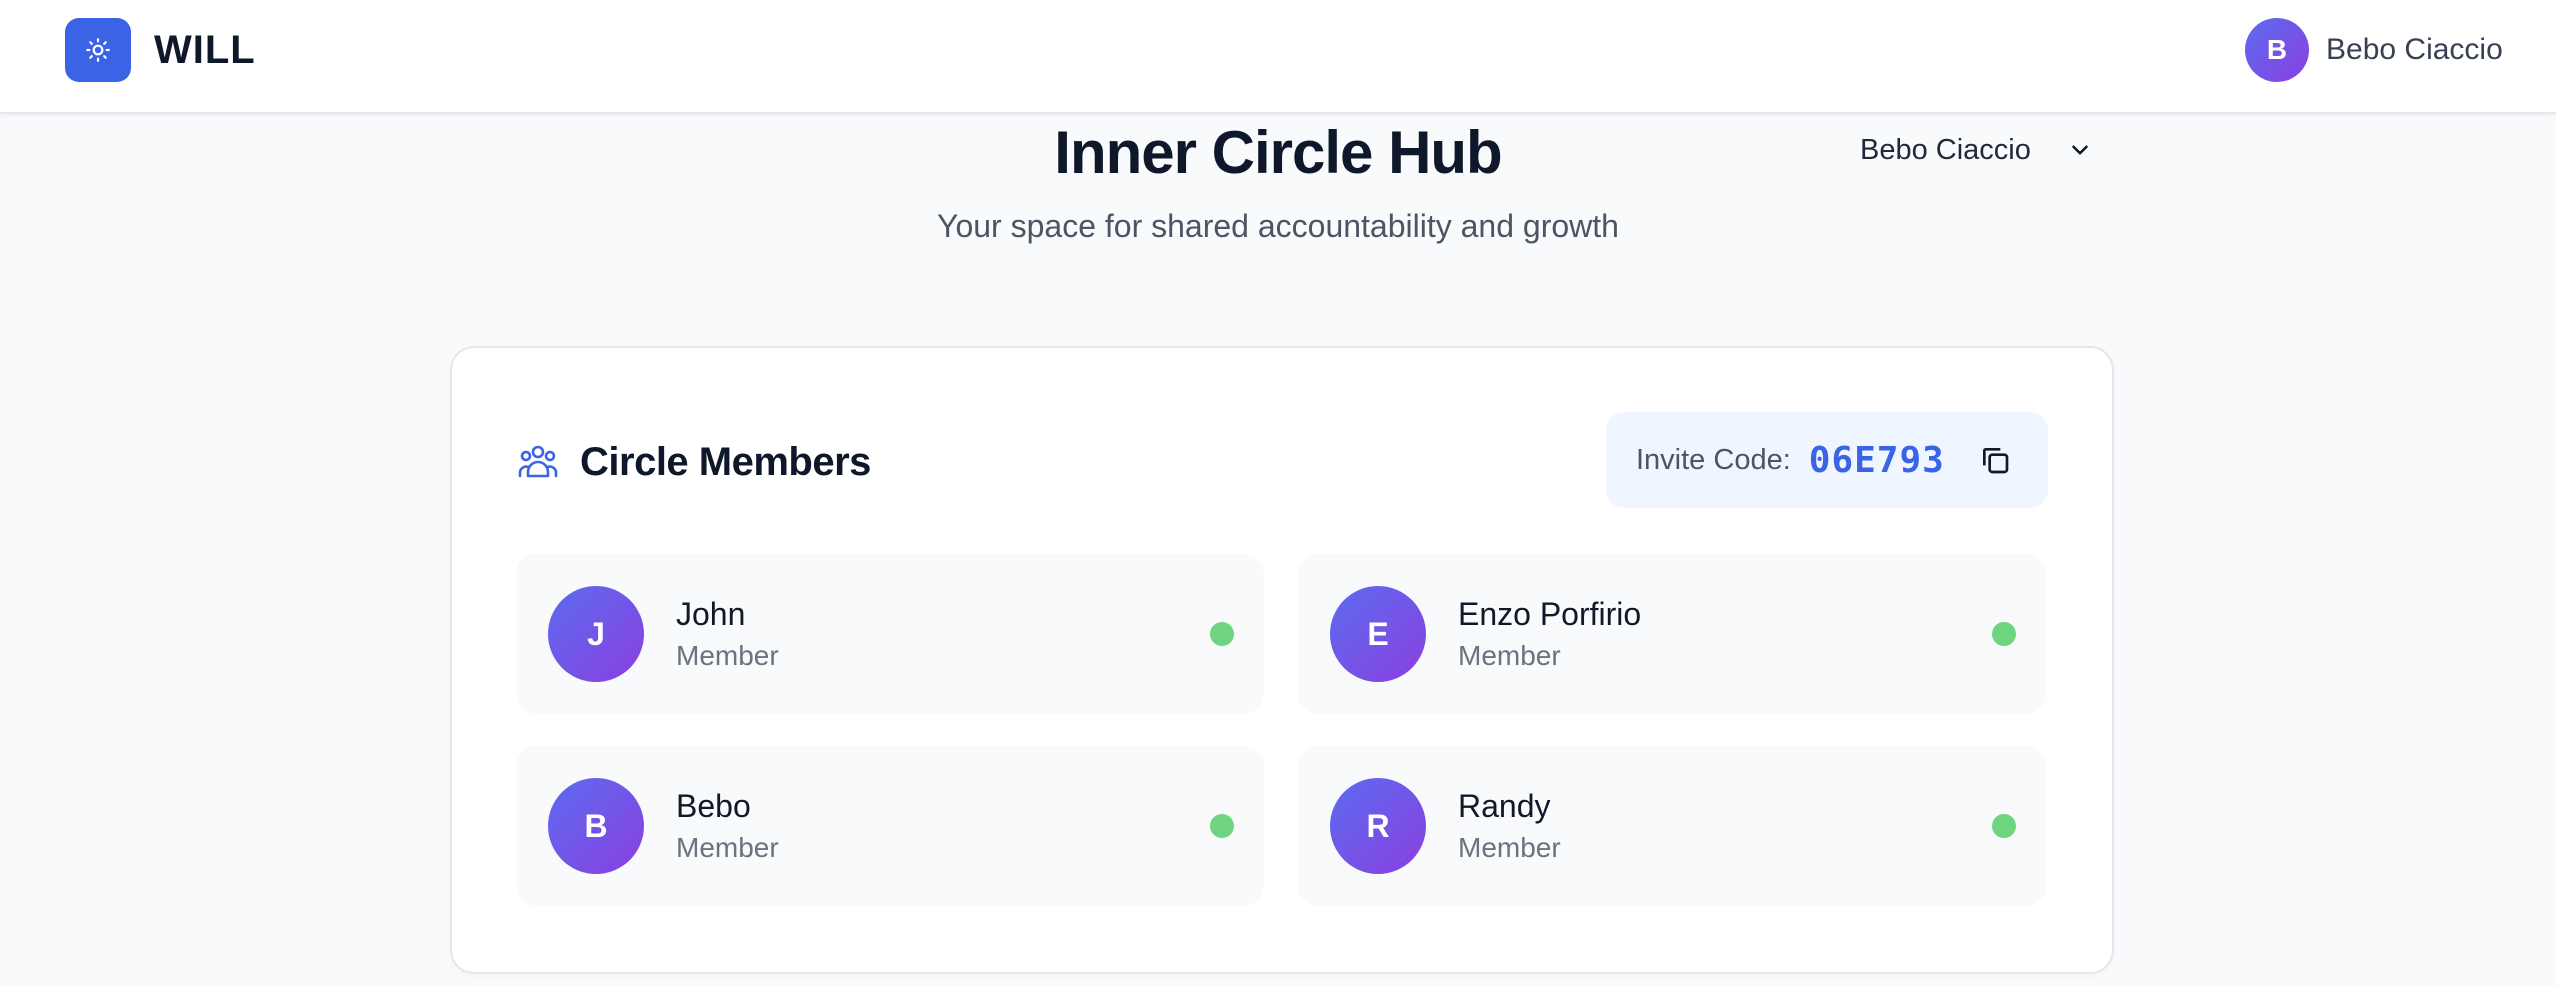 Image resolution: width=2556 pixels, height=986 pixels. What do you see at coordinates (1550, 614) in the screenshot?
I see `member-name: Enzo Porfirio` at bounding box center [1550, 614].